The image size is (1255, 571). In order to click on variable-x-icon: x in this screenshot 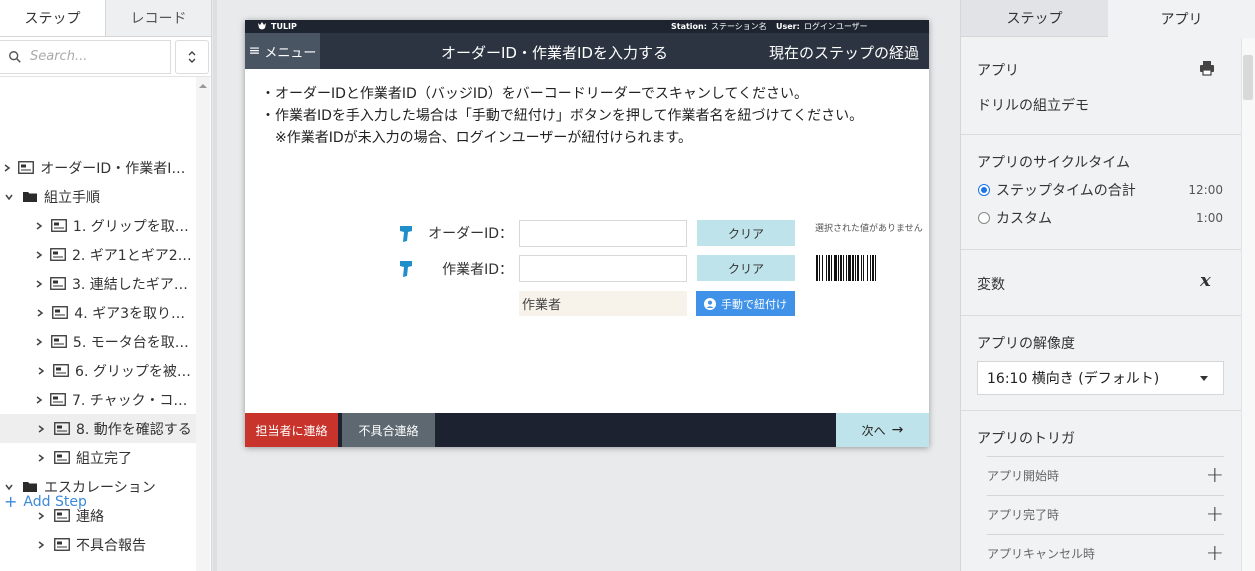, I will do `click(1205, 280)`.